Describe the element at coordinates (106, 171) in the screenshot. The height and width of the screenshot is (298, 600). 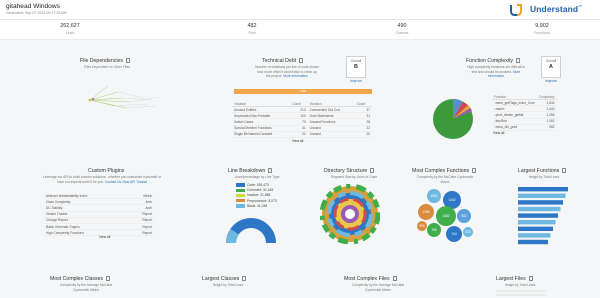
I see `custom-plugins-title: Custom Plugins` at that location.